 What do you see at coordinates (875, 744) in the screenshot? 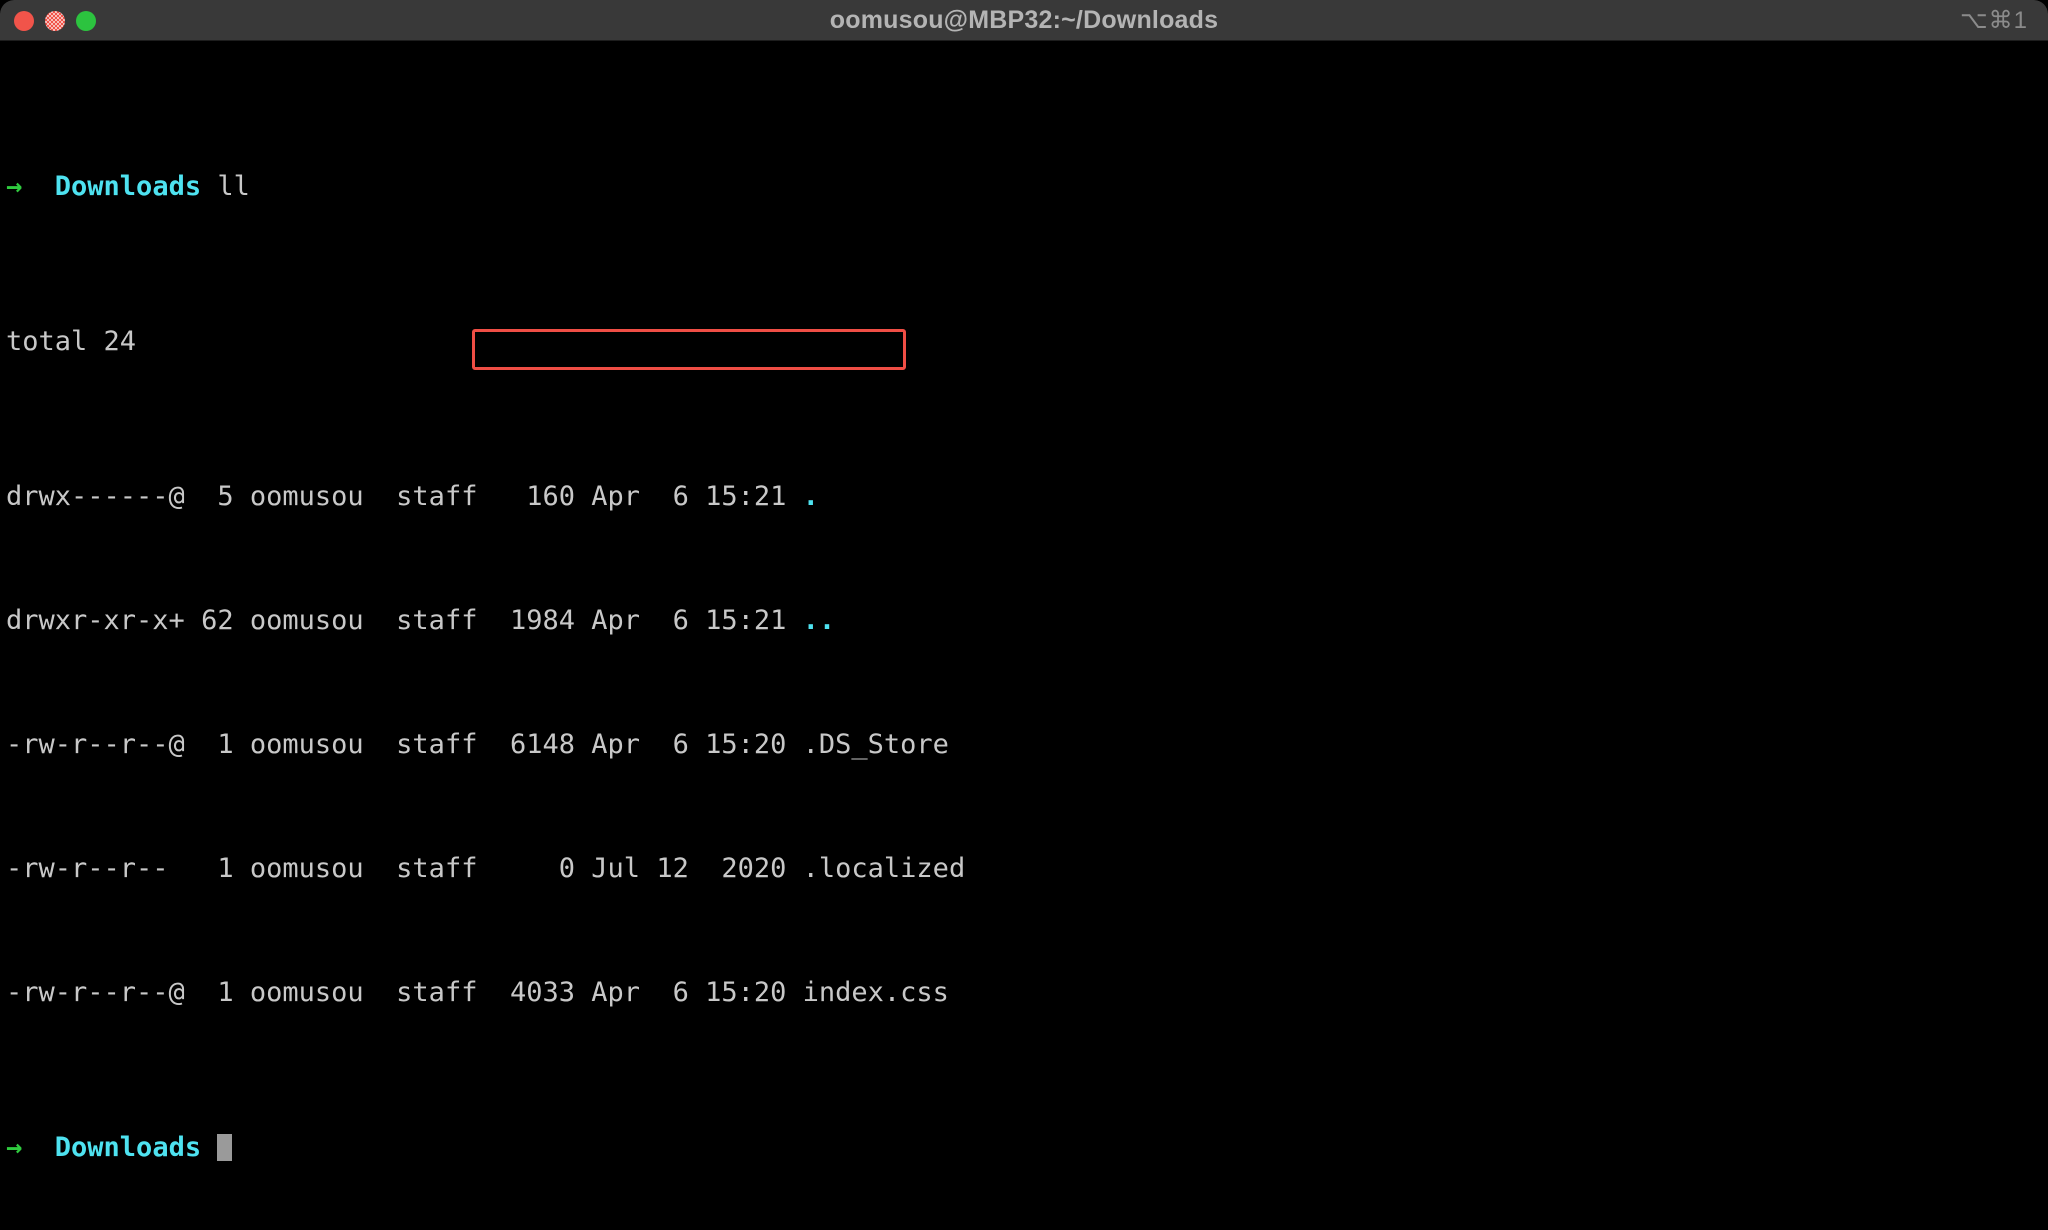
I see `row-filename: .DS_Store` at bounding box center [875, 744].